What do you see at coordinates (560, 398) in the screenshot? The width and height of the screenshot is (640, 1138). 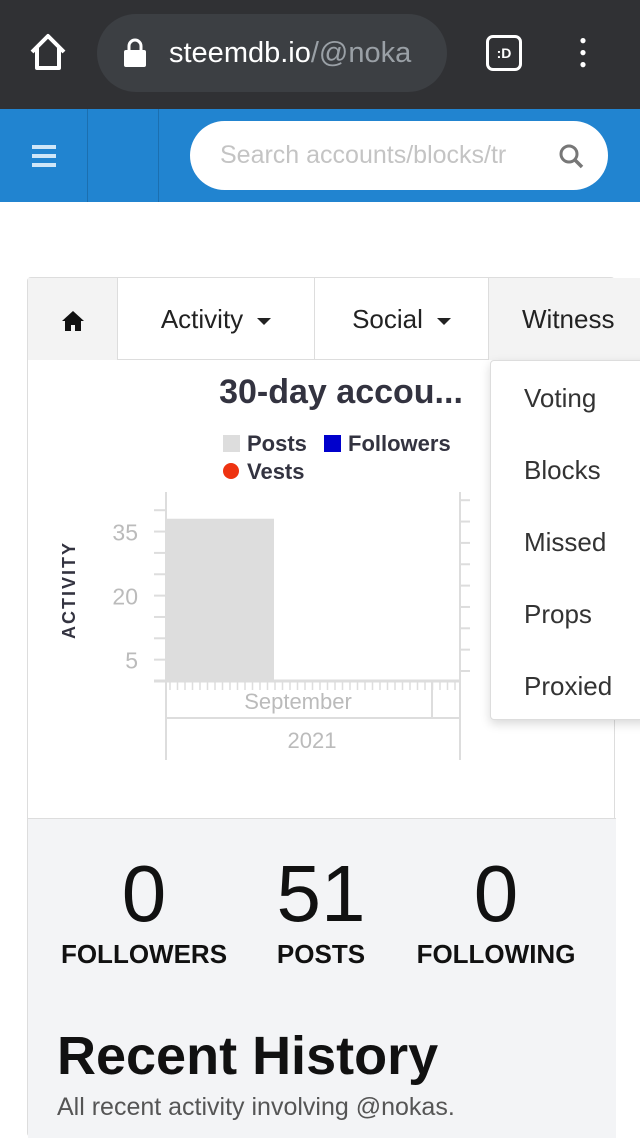 I see `menu-item-voting: Voting` at bounding box center [560, 398].